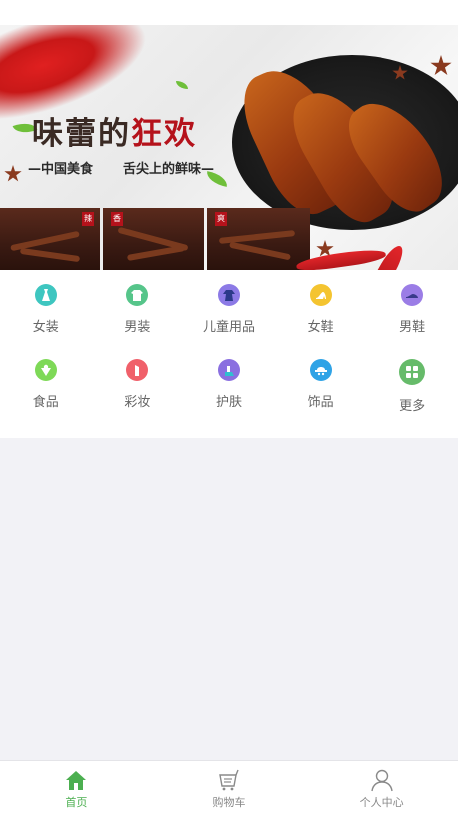  Describe the element at coordinates (45, 402) in the screenshot. I see `category-label: 食品` at that location.